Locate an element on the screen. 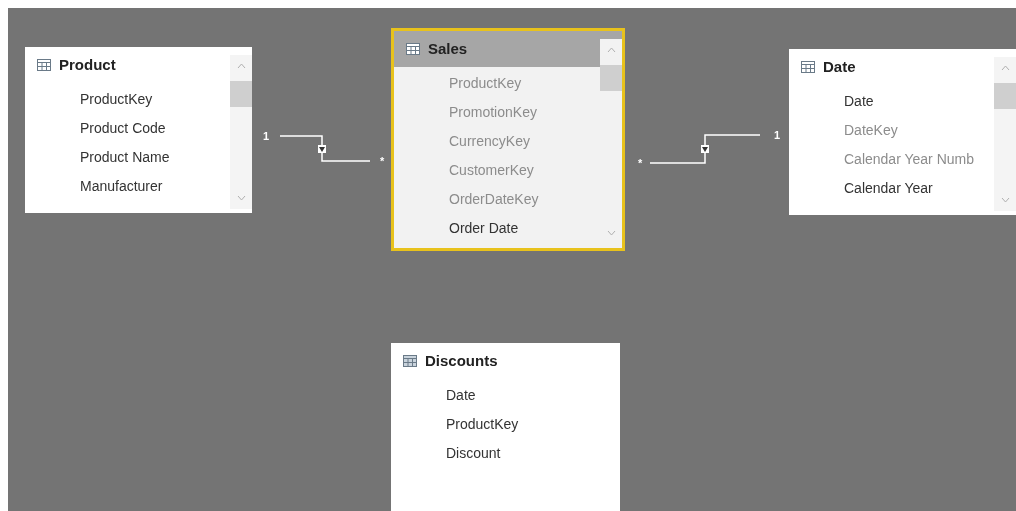  table-title: Date is located at coordinates (839, 66).